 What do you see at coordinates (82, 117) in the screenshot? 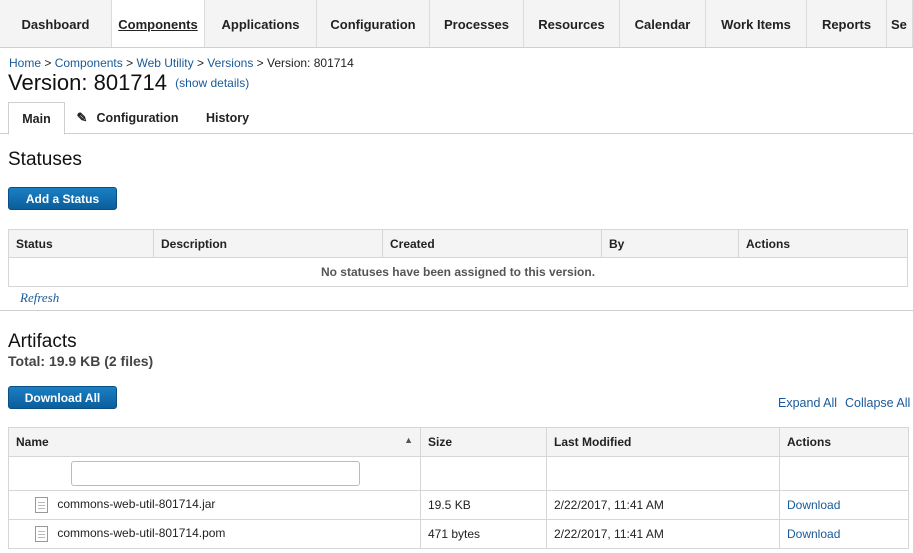
I see `pencil-icon: ✎` at bounding box center [82, 117].